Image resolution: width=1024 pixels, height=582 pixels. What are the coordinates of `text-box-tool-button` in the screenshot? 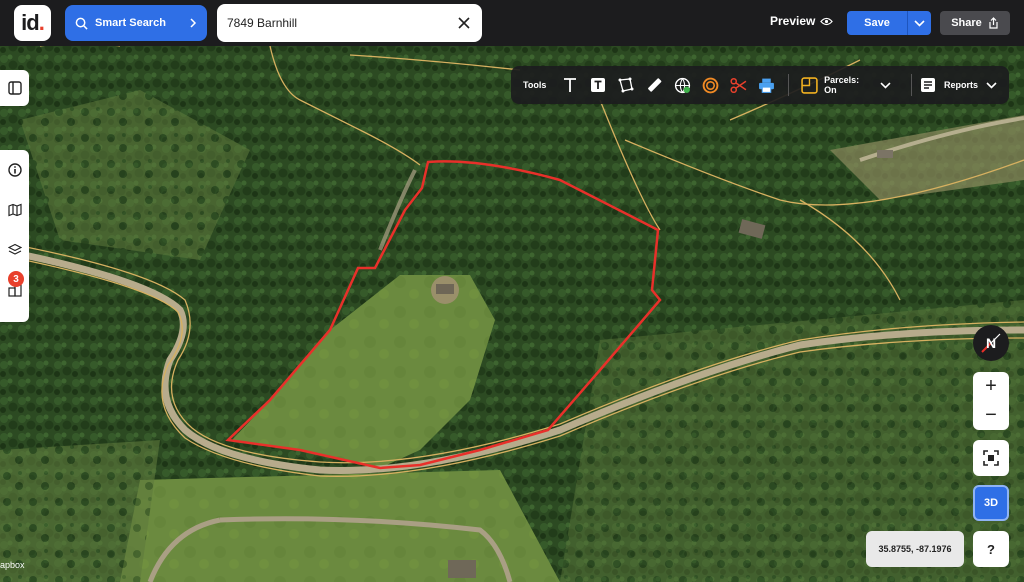 It's located at (598, 85).